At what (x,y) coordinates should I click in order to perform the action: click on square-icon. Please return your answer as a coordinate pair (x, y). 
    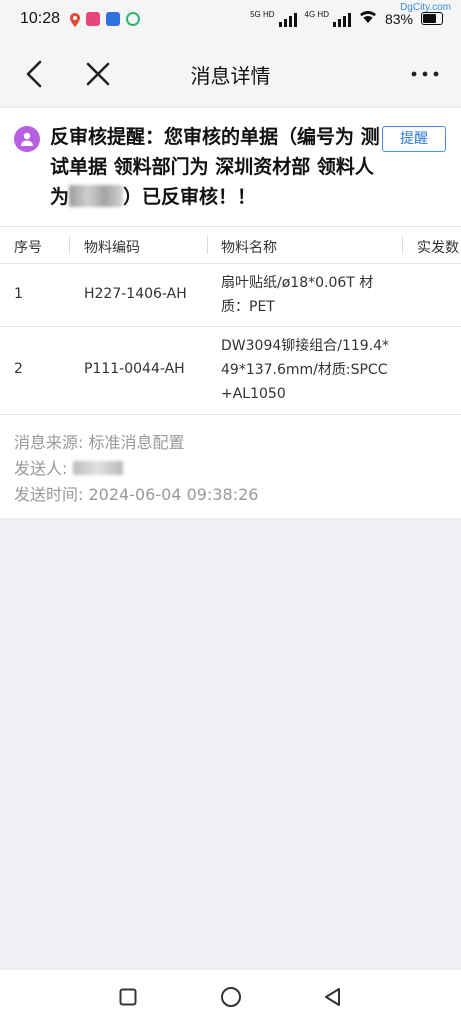
    Looking at the image, I should click on (128, 997).